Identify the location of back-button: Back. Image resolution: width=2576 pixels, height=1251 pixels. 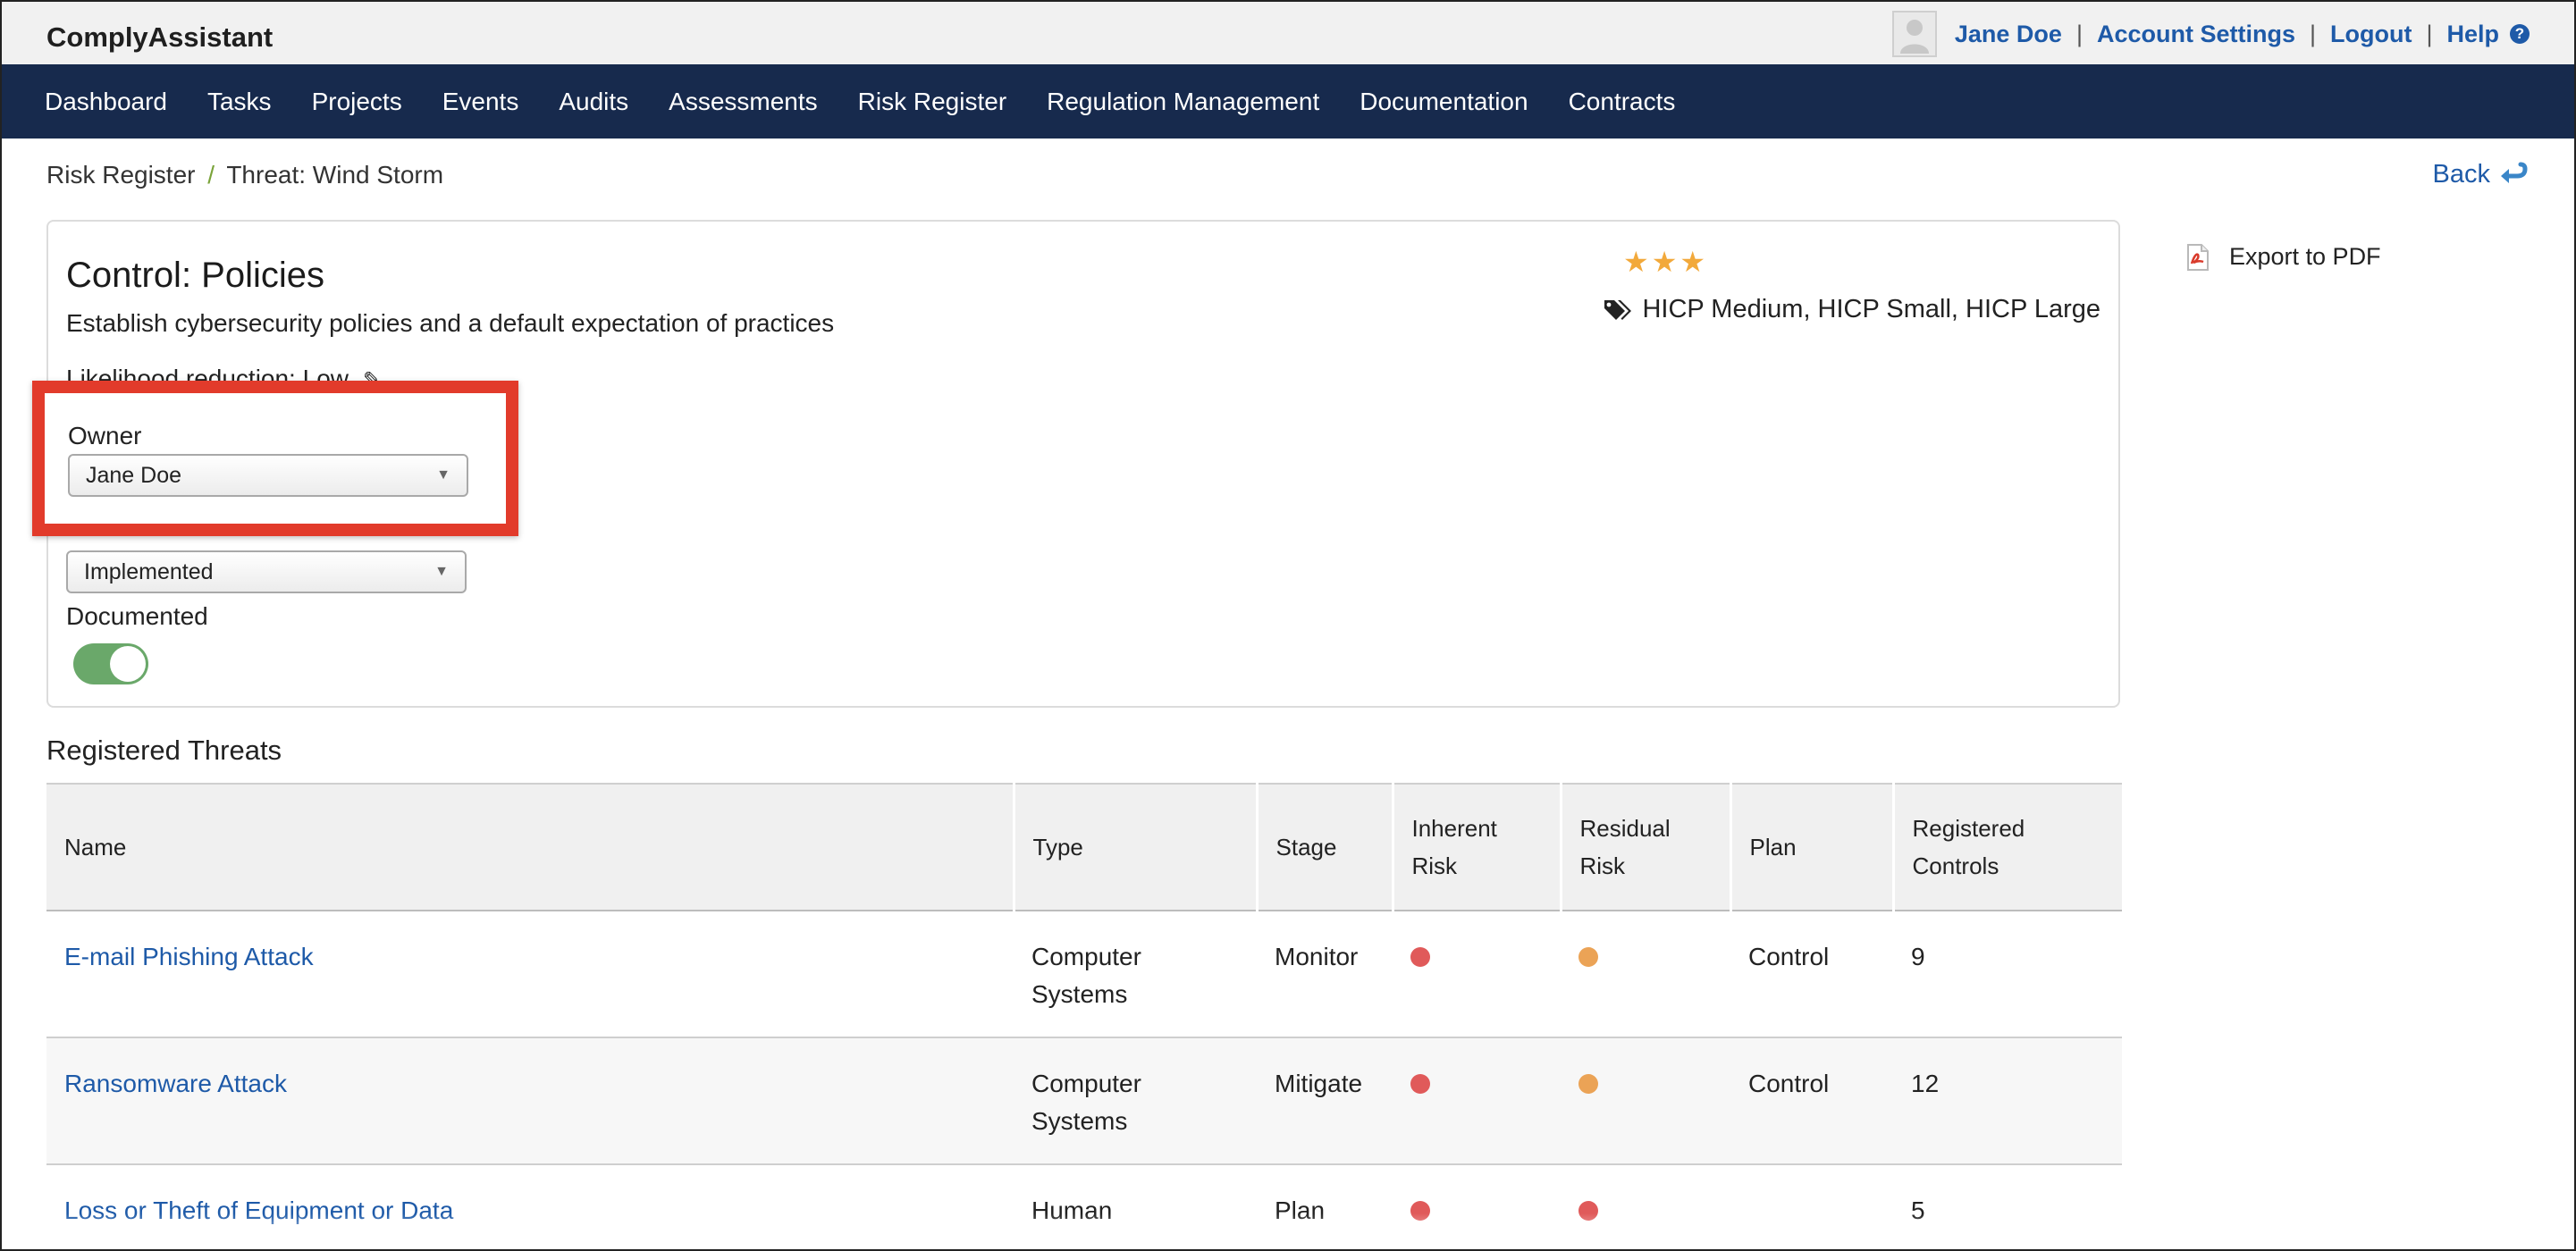
(2482, 175).